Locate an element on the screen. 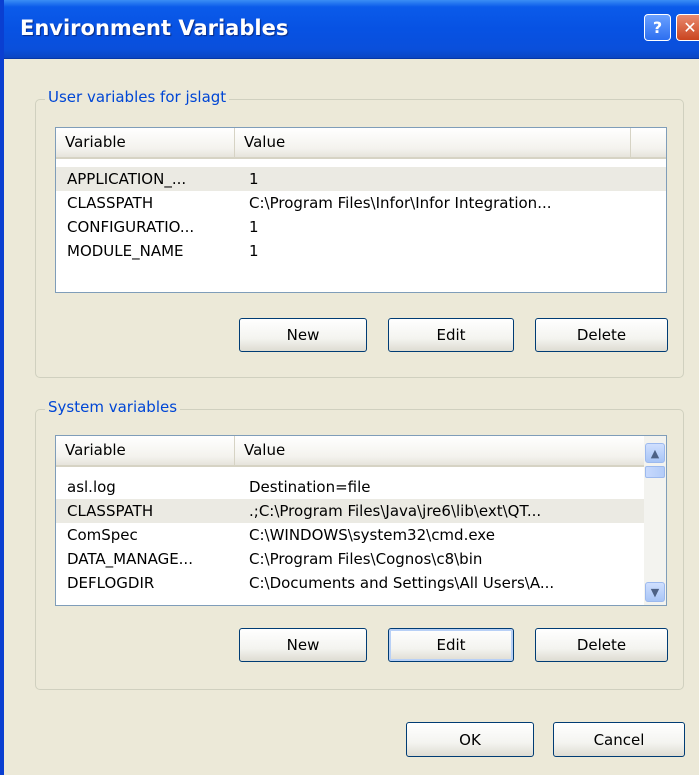 Image resolution: width=699 pixels, height=775 pixels. cancel-button: Cancel is located at coordinates (619, 739).